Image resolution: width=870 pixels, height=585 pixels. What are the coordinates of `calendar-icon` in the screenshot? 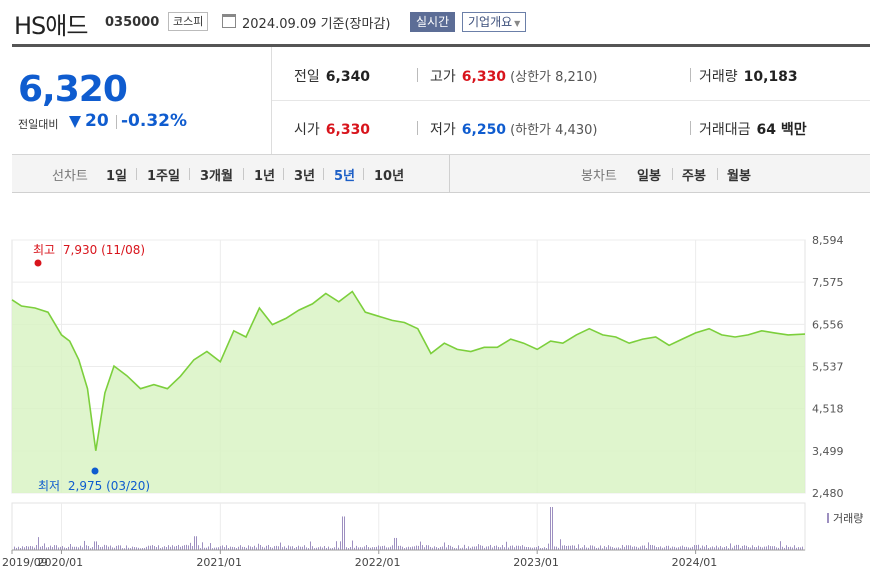 It's located at (229, 21).